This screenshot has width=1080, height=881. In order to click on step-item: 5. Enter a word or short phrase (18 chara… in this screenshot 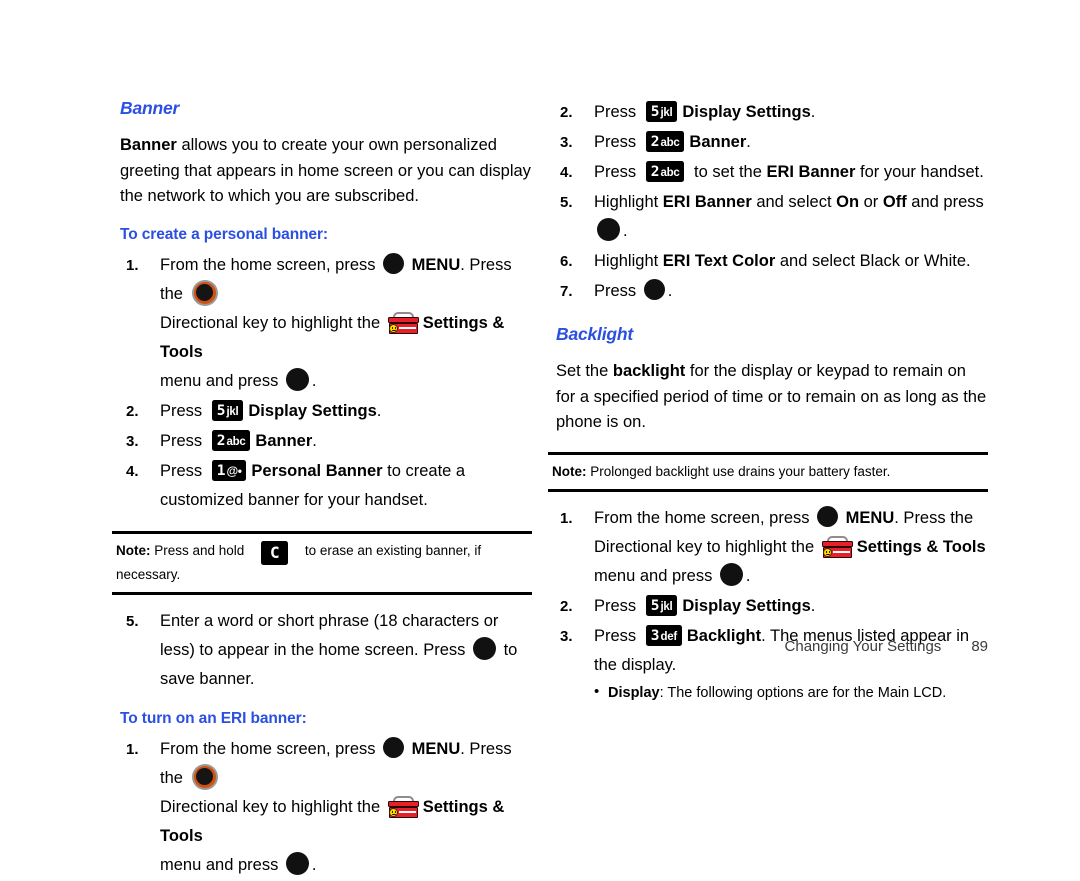, I will do `click(322, 650)`.